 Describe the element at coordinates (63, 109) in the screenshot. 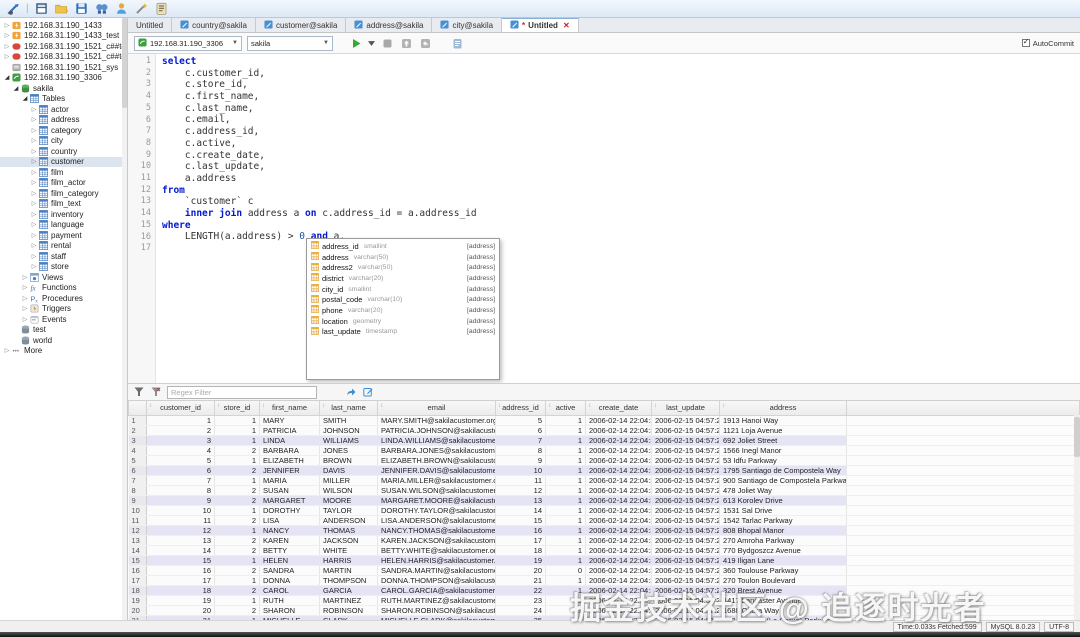

I see `sidebar-item-actor: ▷ actor` at that location.